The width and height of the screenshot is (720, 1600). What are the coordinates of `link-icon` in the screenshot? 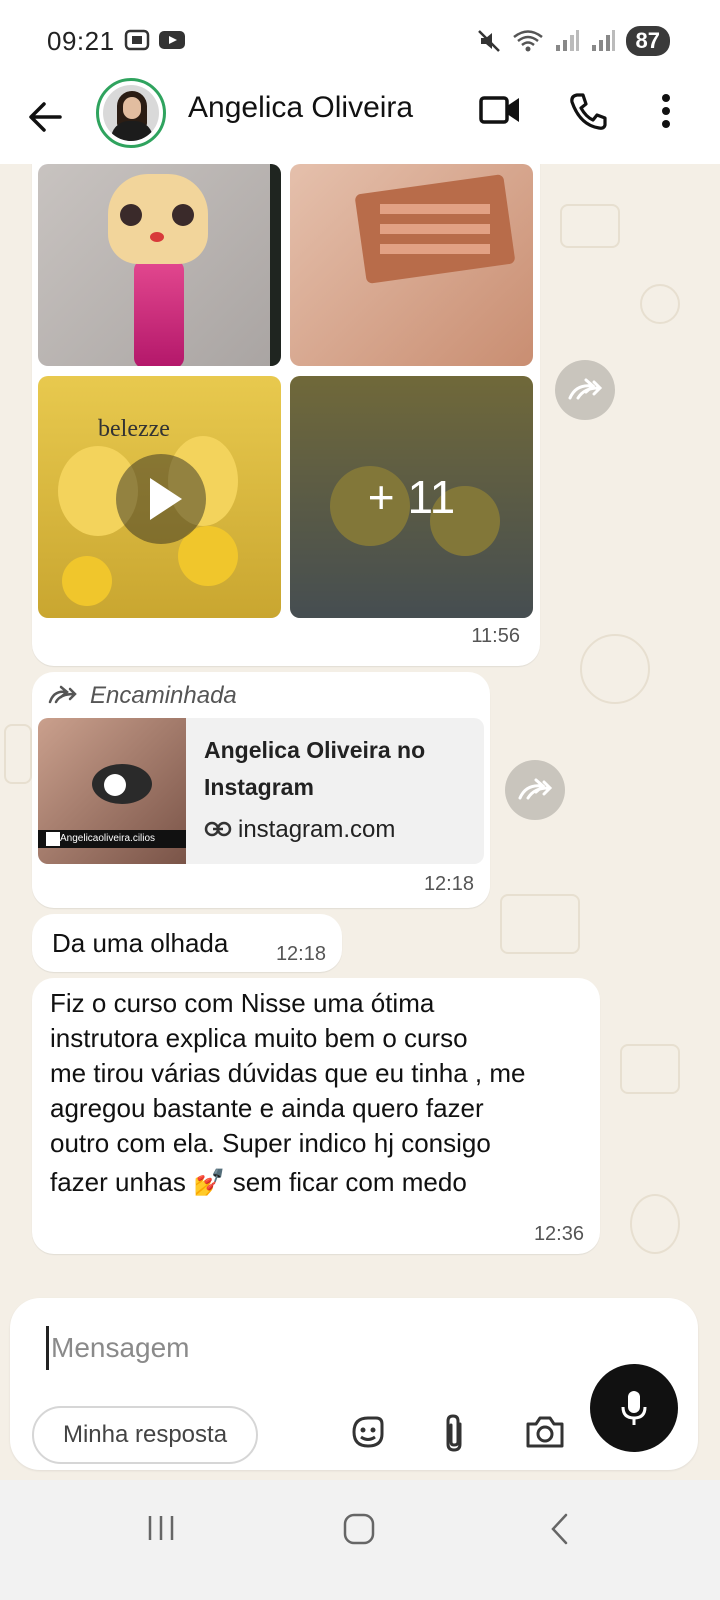 It's located at (218, 829).